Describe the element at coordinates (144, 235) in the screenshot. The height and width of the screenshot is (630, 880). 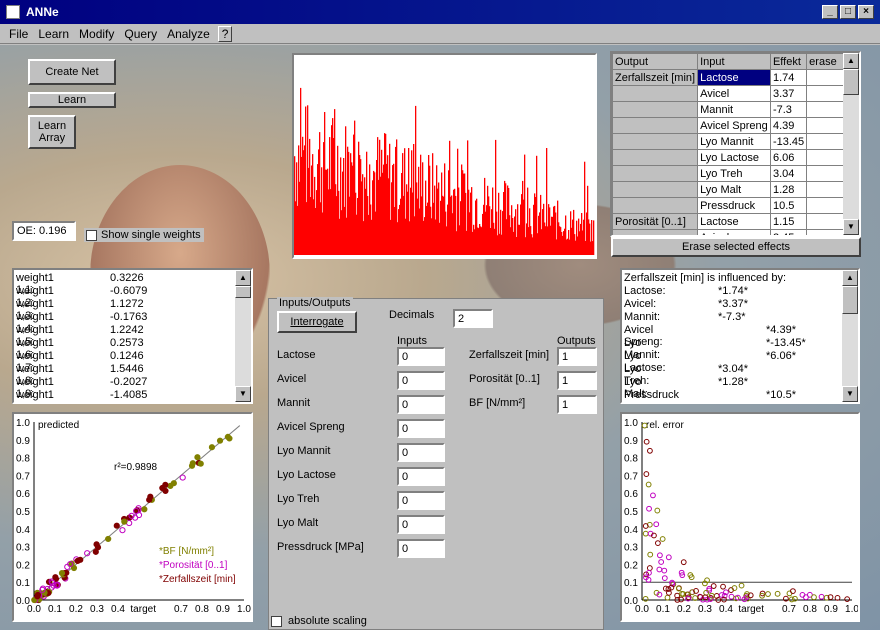
I see `show-single-weights: Show single weights` at that location.